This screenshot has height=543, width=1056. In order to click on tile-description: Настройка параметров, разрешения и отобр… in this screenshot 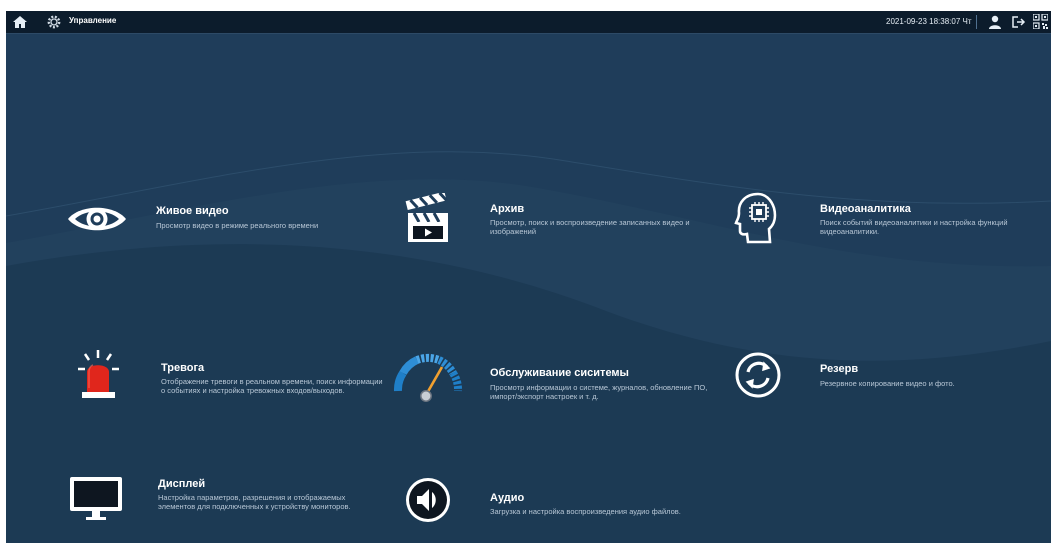, I will do `click(254, 502)`.